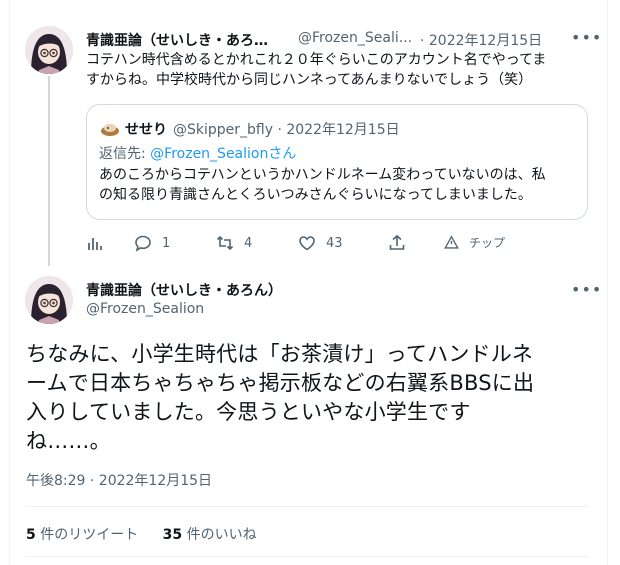 The height and width of the screenshot is (565, 620). What do you see at coordinates (334, 243) in the screenshot?
I see `like-count: 43` at bounding box center [334, 243].